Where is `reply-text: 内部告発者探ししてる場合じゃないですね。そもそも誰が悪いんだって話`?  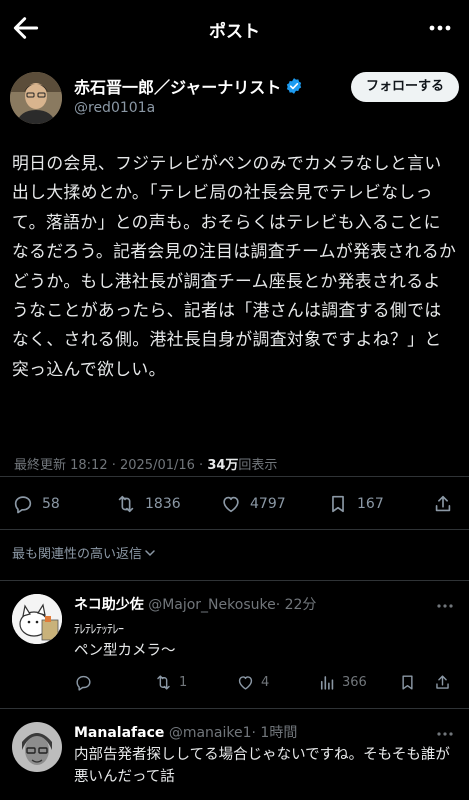
reply-text: 内部告発者探ししてる場合じゃないですね。そもそも誰が悪いんだって話 is located at coordinates (262, 766).